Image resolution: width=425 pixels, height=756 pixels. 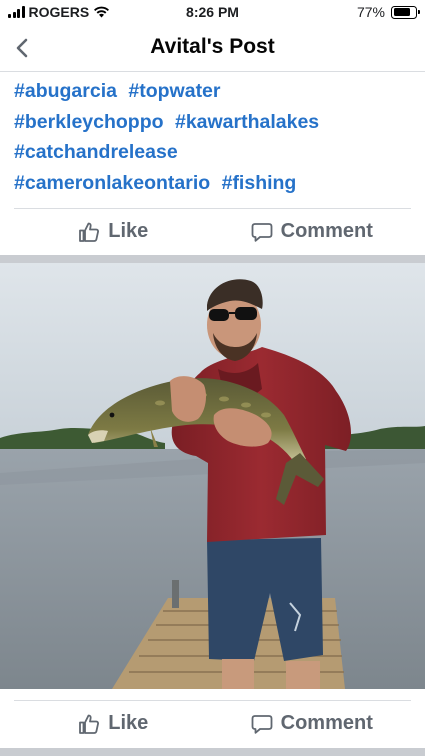 What do you see at coordinates (174, 91) in the screenshot?
I see `hashtag-link: #topwater` at bounding box center [174, 91].